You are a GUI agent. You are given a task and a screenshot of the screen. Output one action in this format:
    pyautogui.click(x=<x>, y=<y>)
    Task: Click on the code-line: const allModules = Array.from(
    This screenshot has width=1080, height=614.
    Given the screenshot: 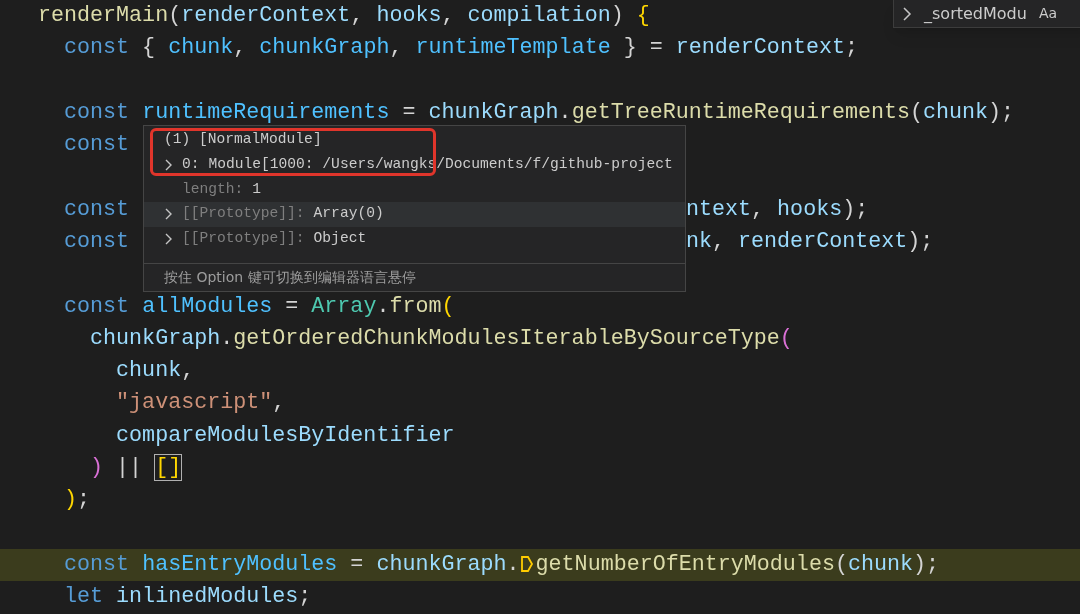 What is the action you would take?
    pyautogui.click(x=259, y=306)
    